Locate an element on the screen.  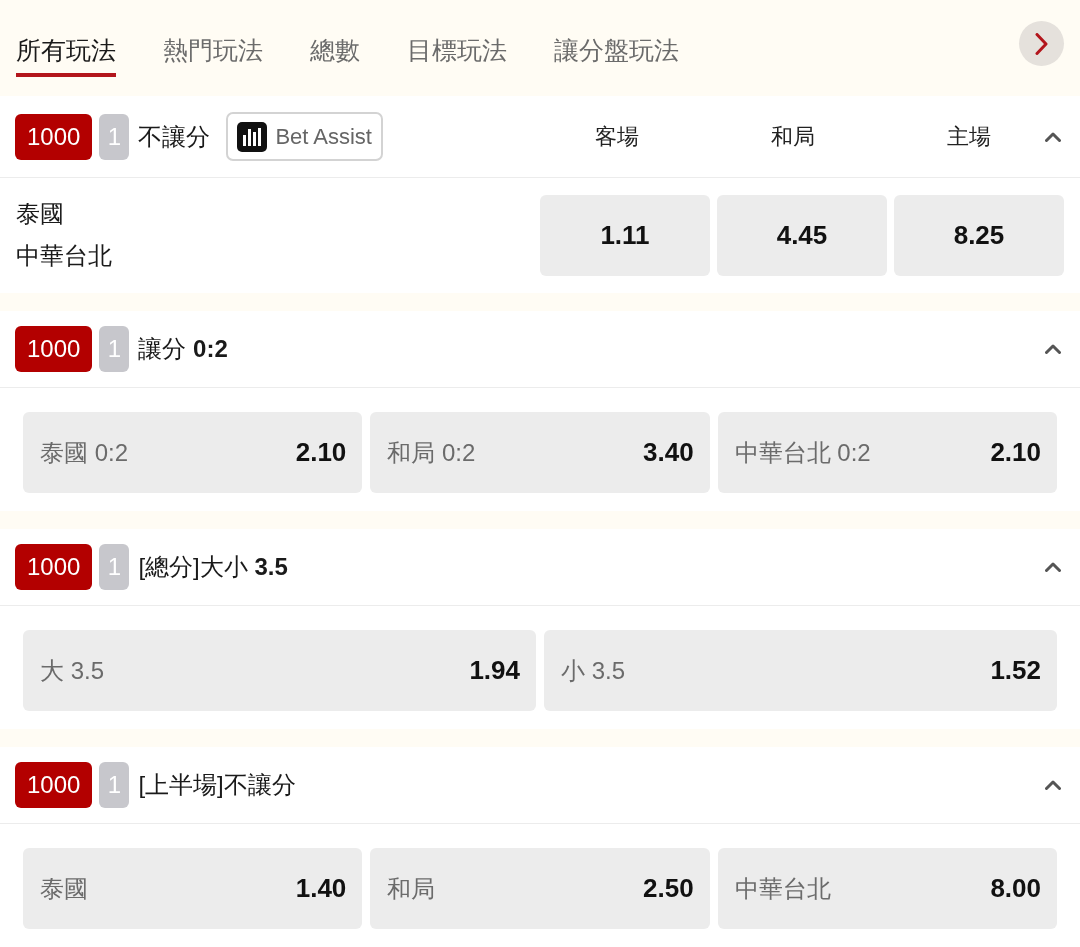
bet-assist-button: Bet Assist is located at coordinates (304, 136).